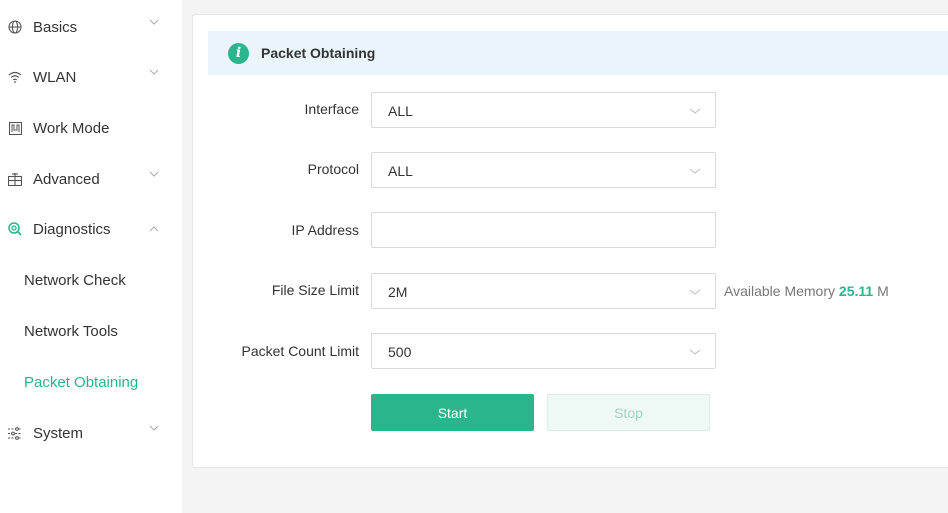 This screenshot has width=948, height=513. I want to click on sidebar-item-basics: Basics, so click(91, 27).